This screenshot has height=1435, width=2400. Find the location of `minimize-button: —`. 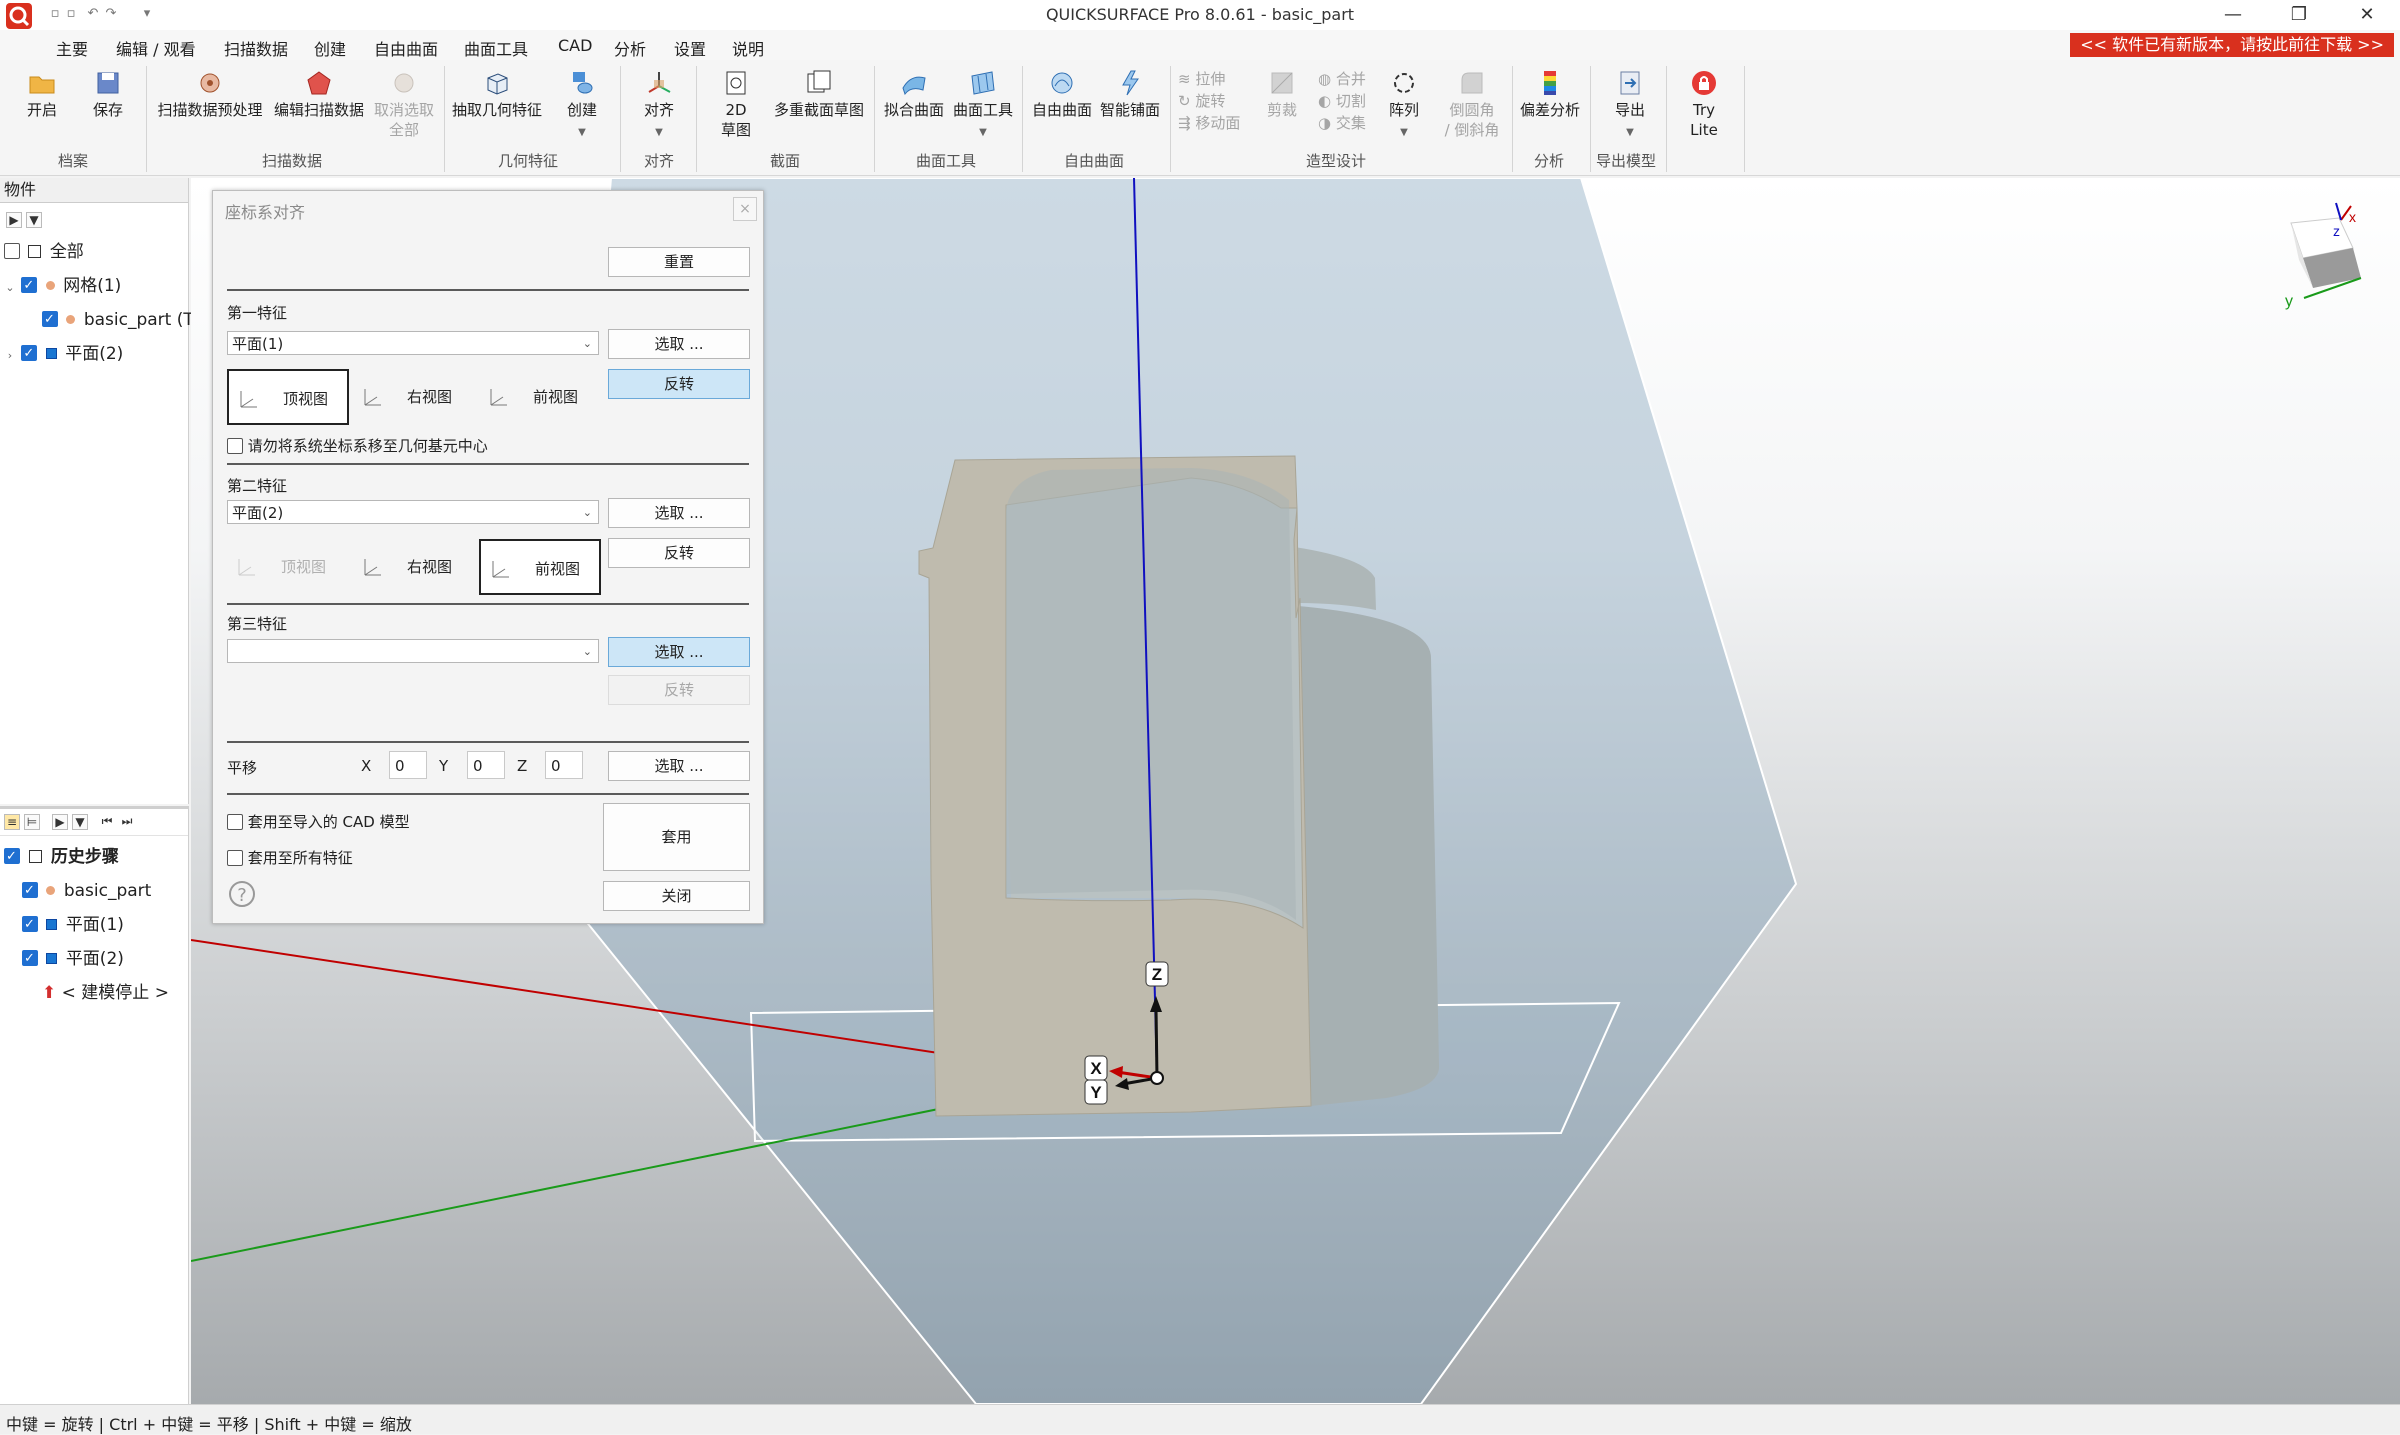

minimize-button: — is located at coordinates (2233, 15).